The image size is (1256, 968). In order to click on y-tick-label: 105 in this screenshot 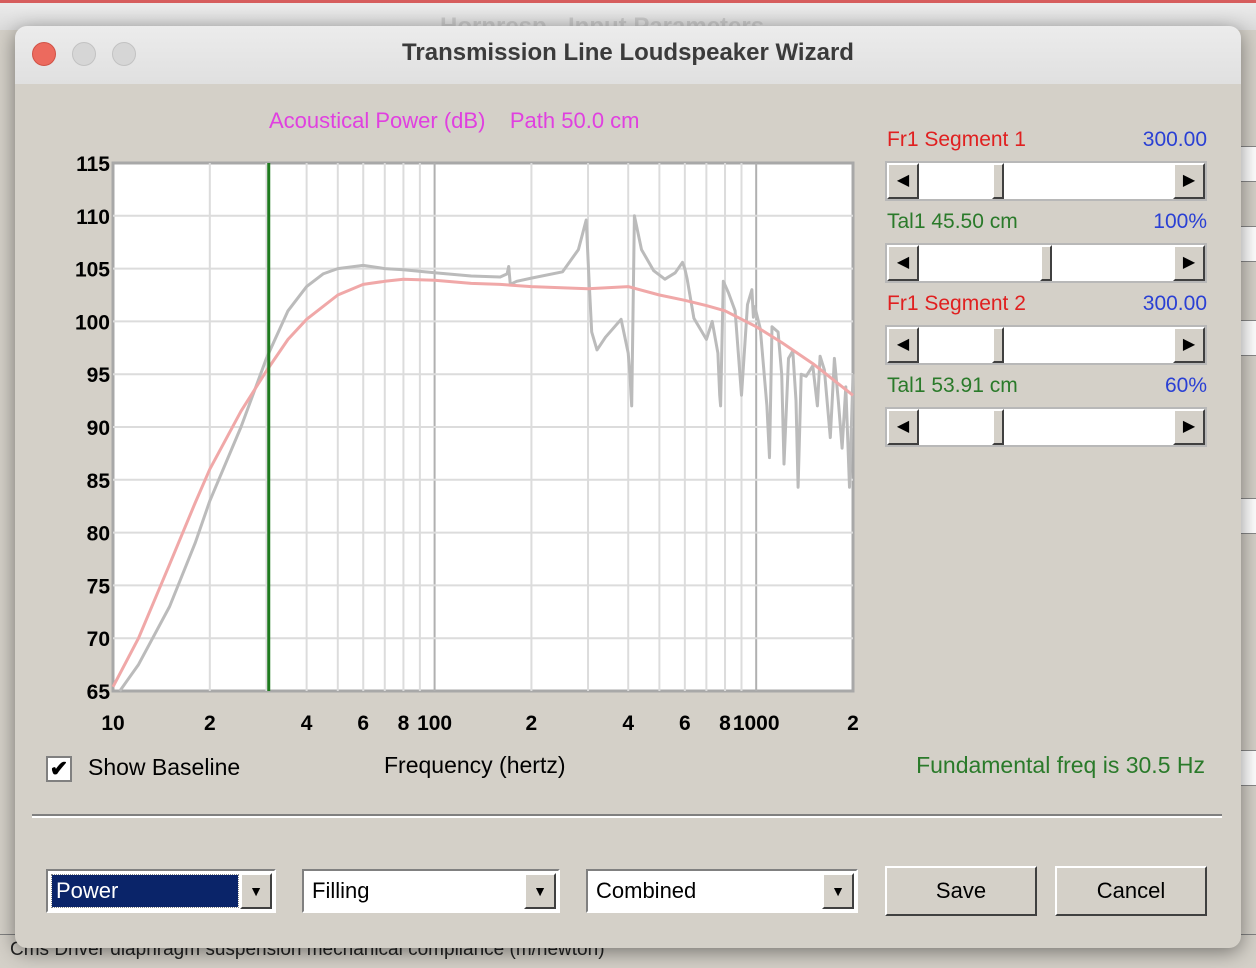, I will do `click(92, 270)`.